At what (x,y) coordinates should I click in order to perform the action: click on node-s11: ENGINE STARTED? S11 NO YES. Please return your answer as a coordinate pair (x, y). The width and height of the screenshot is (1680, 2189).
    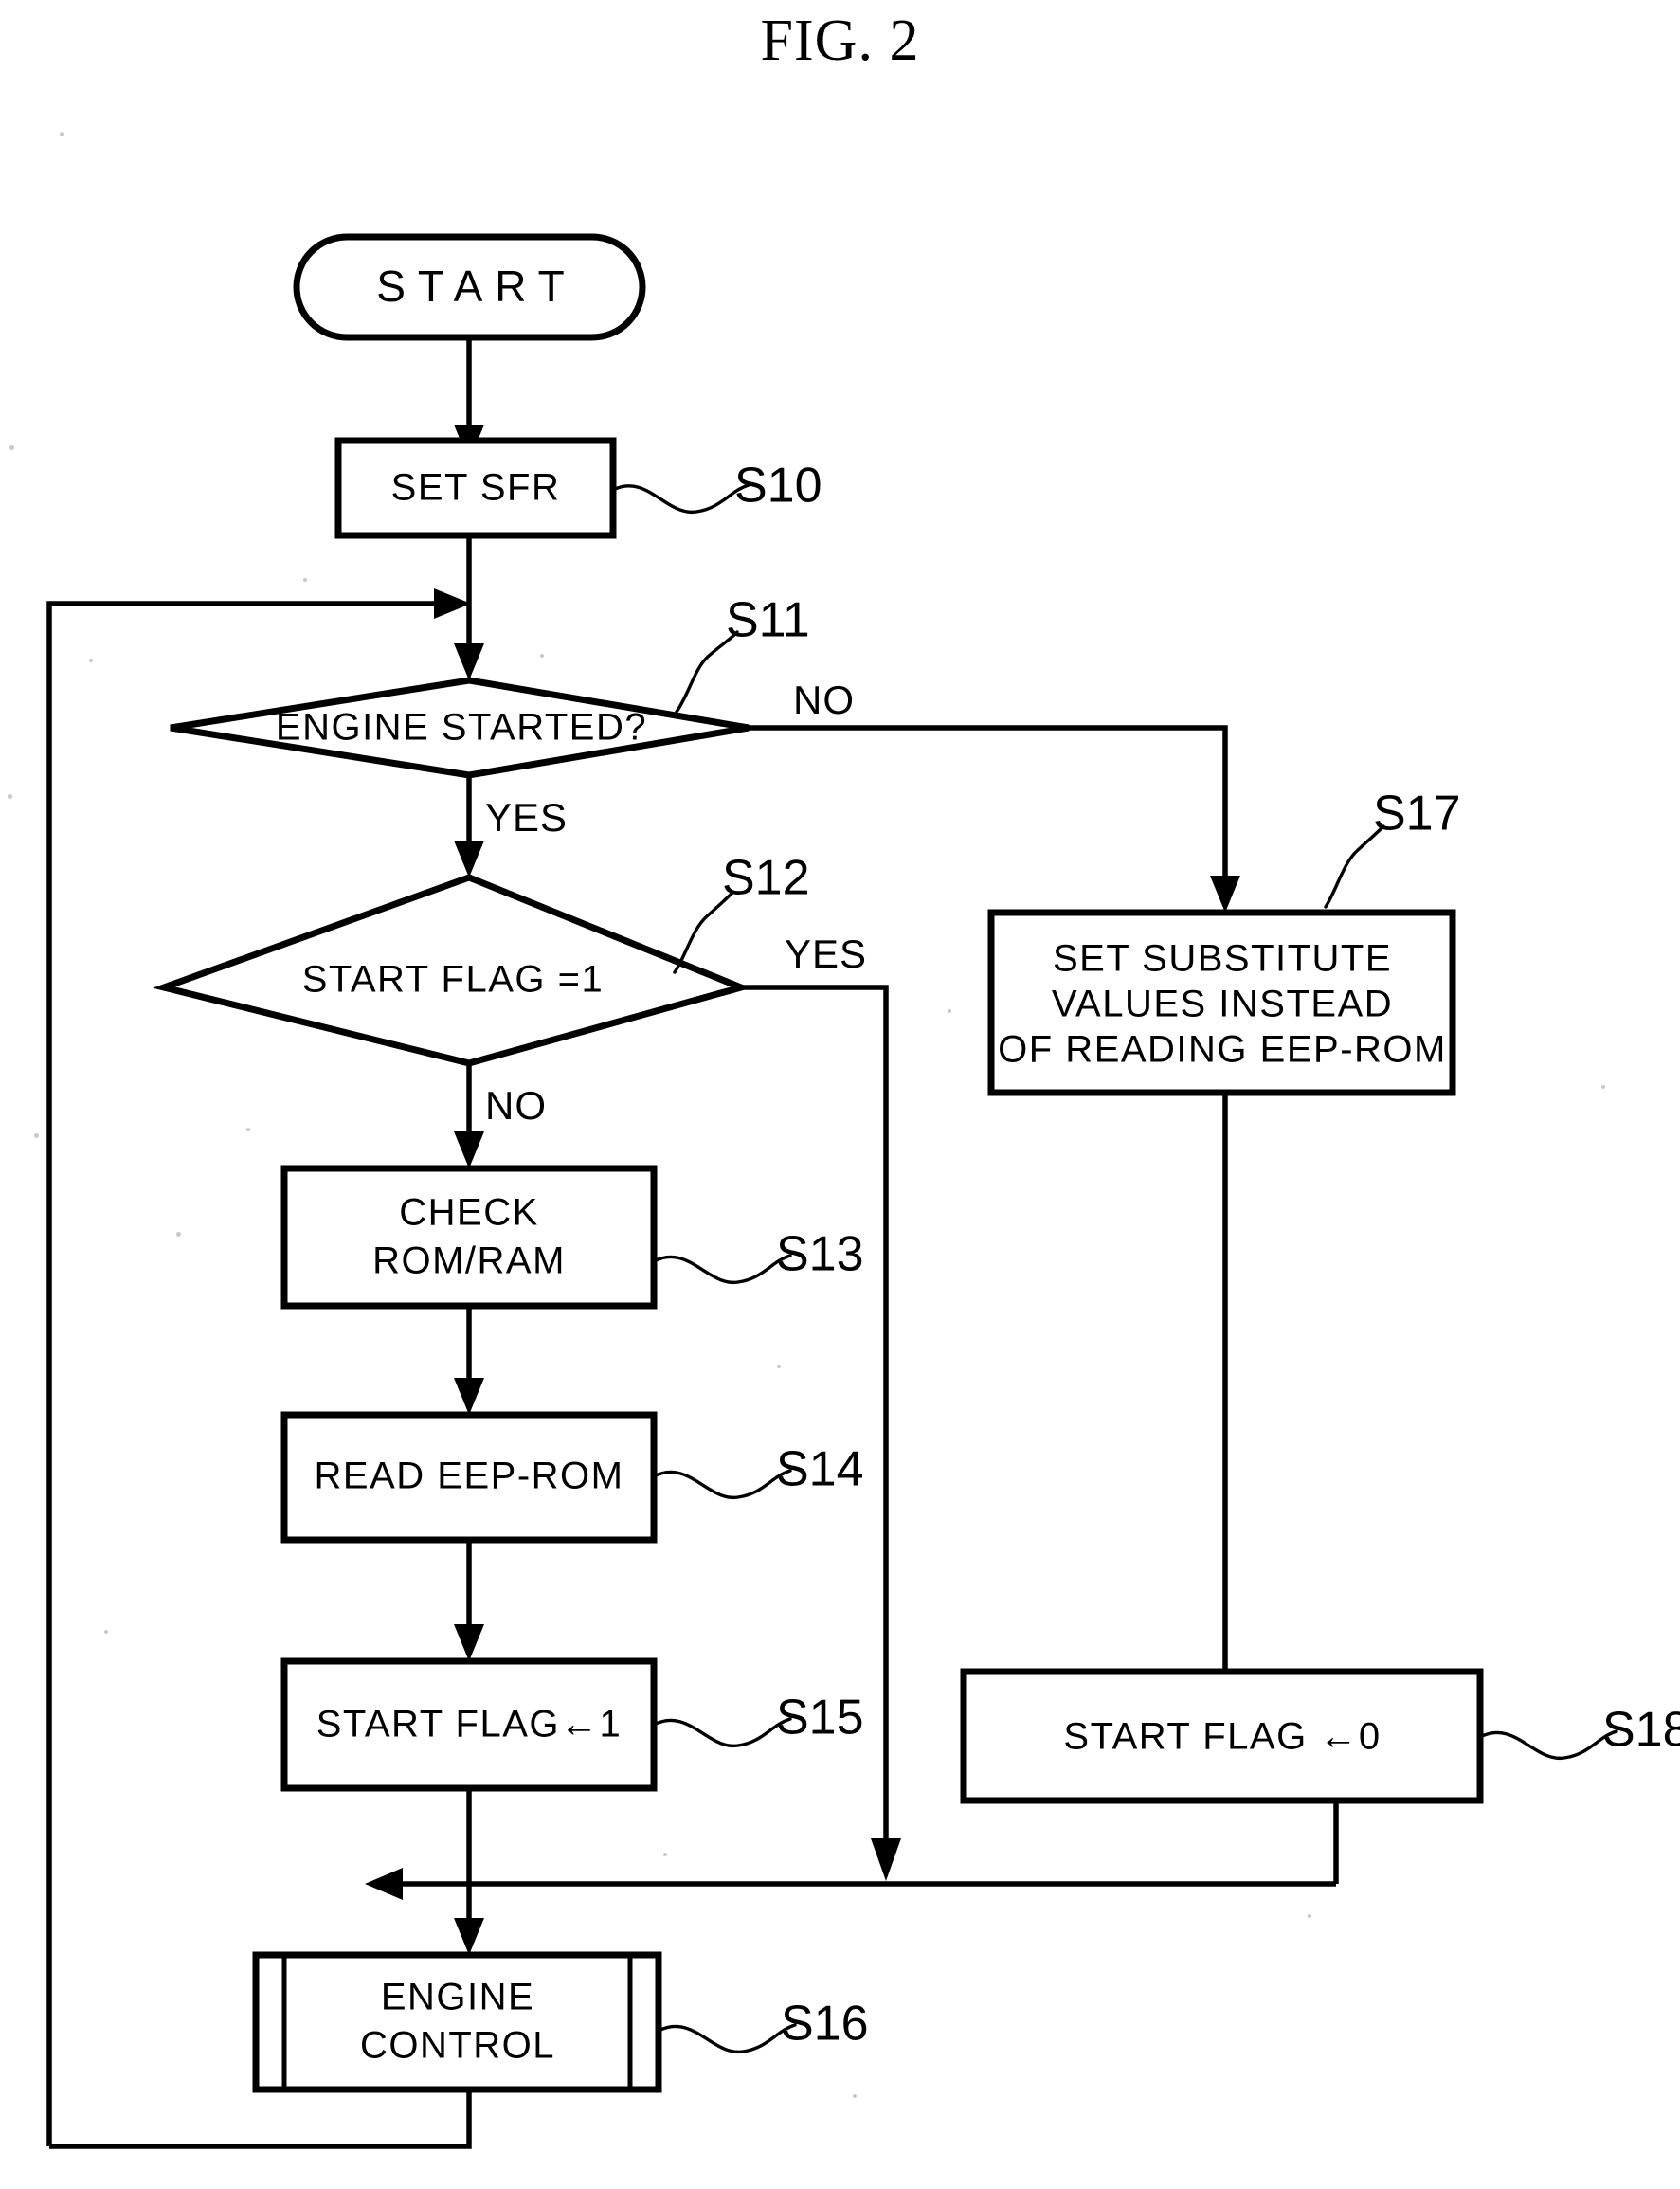
    Looking at the image, I should click on (512, 716).